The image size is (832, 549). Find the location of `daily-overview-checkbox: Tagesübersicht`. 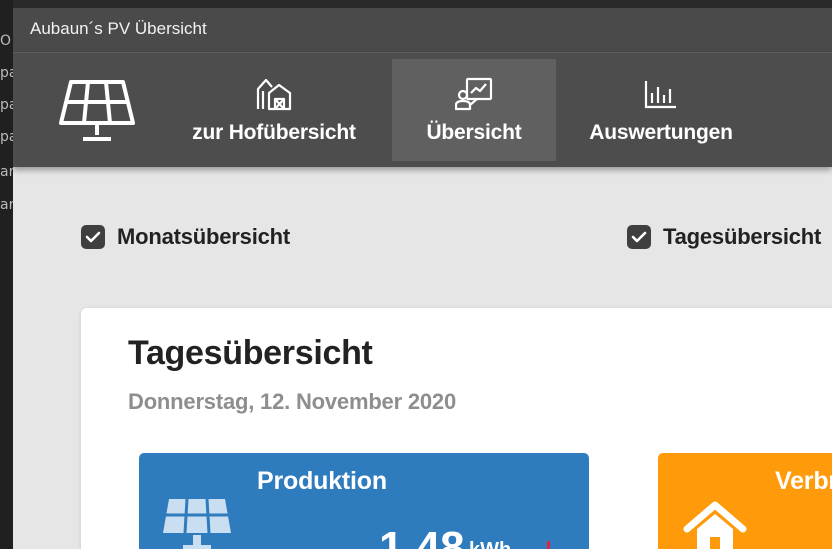

daily-overview-checkbox: Tagesübersicht is located at coordinates (724, 237).